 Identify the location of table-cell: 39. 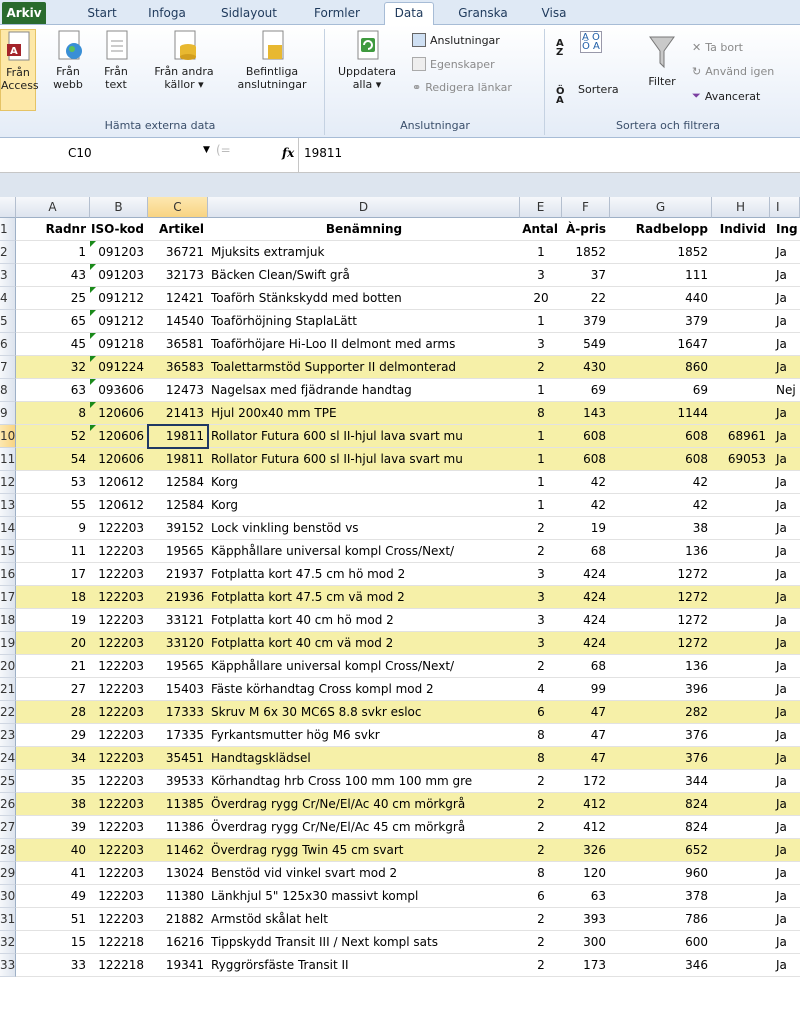
(53, 827).